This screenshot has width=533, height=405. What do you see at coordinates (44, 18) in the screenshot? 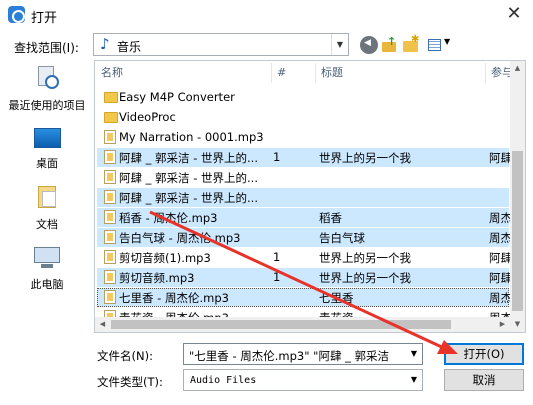
I see `window-title: 打开` at bounding box center [44, 18].